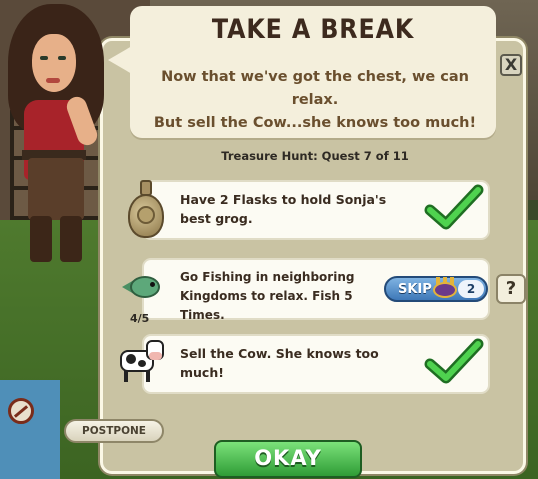 This screenshot has width=538, height=479. I want to click on skip-label: SKIP, so click(415, 289).